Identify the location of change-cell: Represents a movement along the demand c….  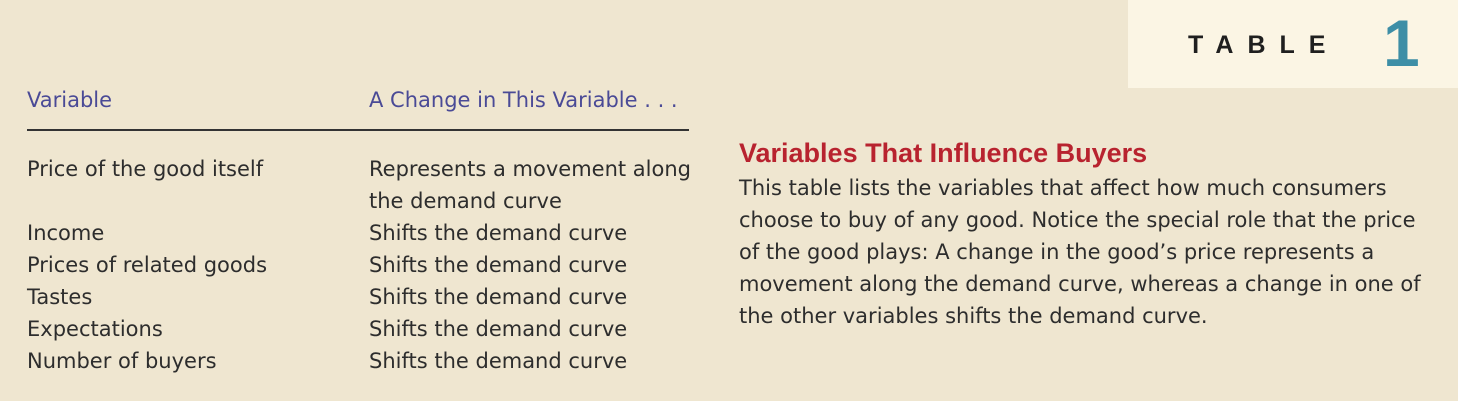
(530, 185).